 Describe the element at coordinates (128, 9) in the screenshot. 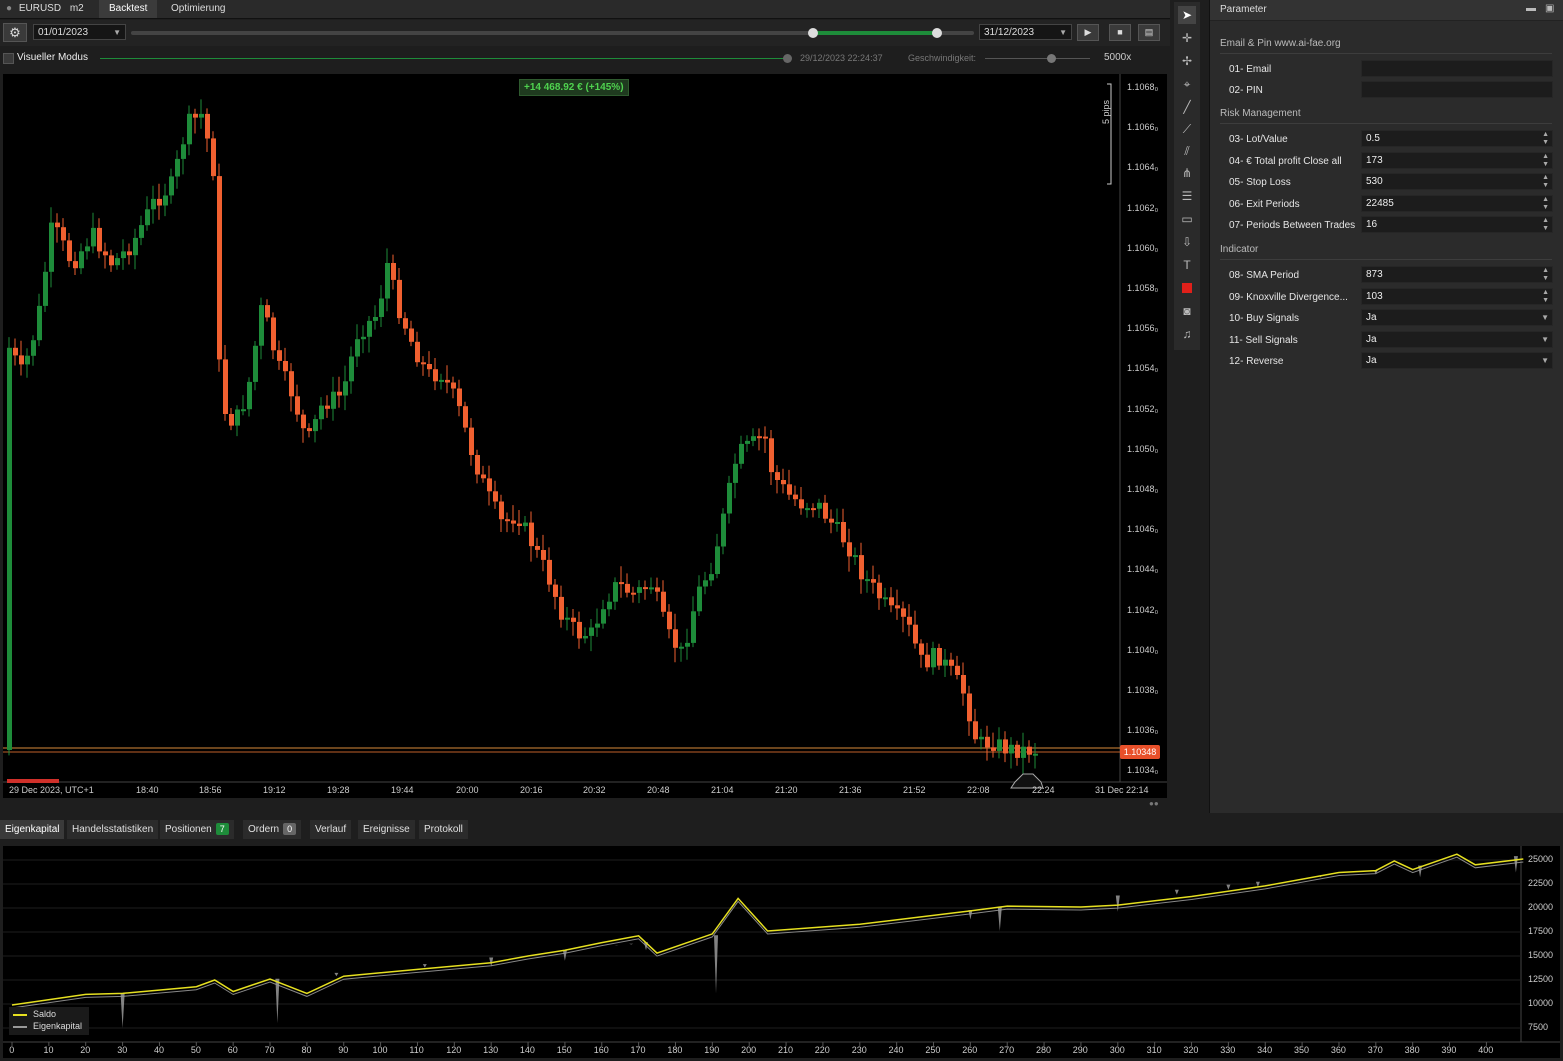

I see `tab-backtest: Backtest` at that location.